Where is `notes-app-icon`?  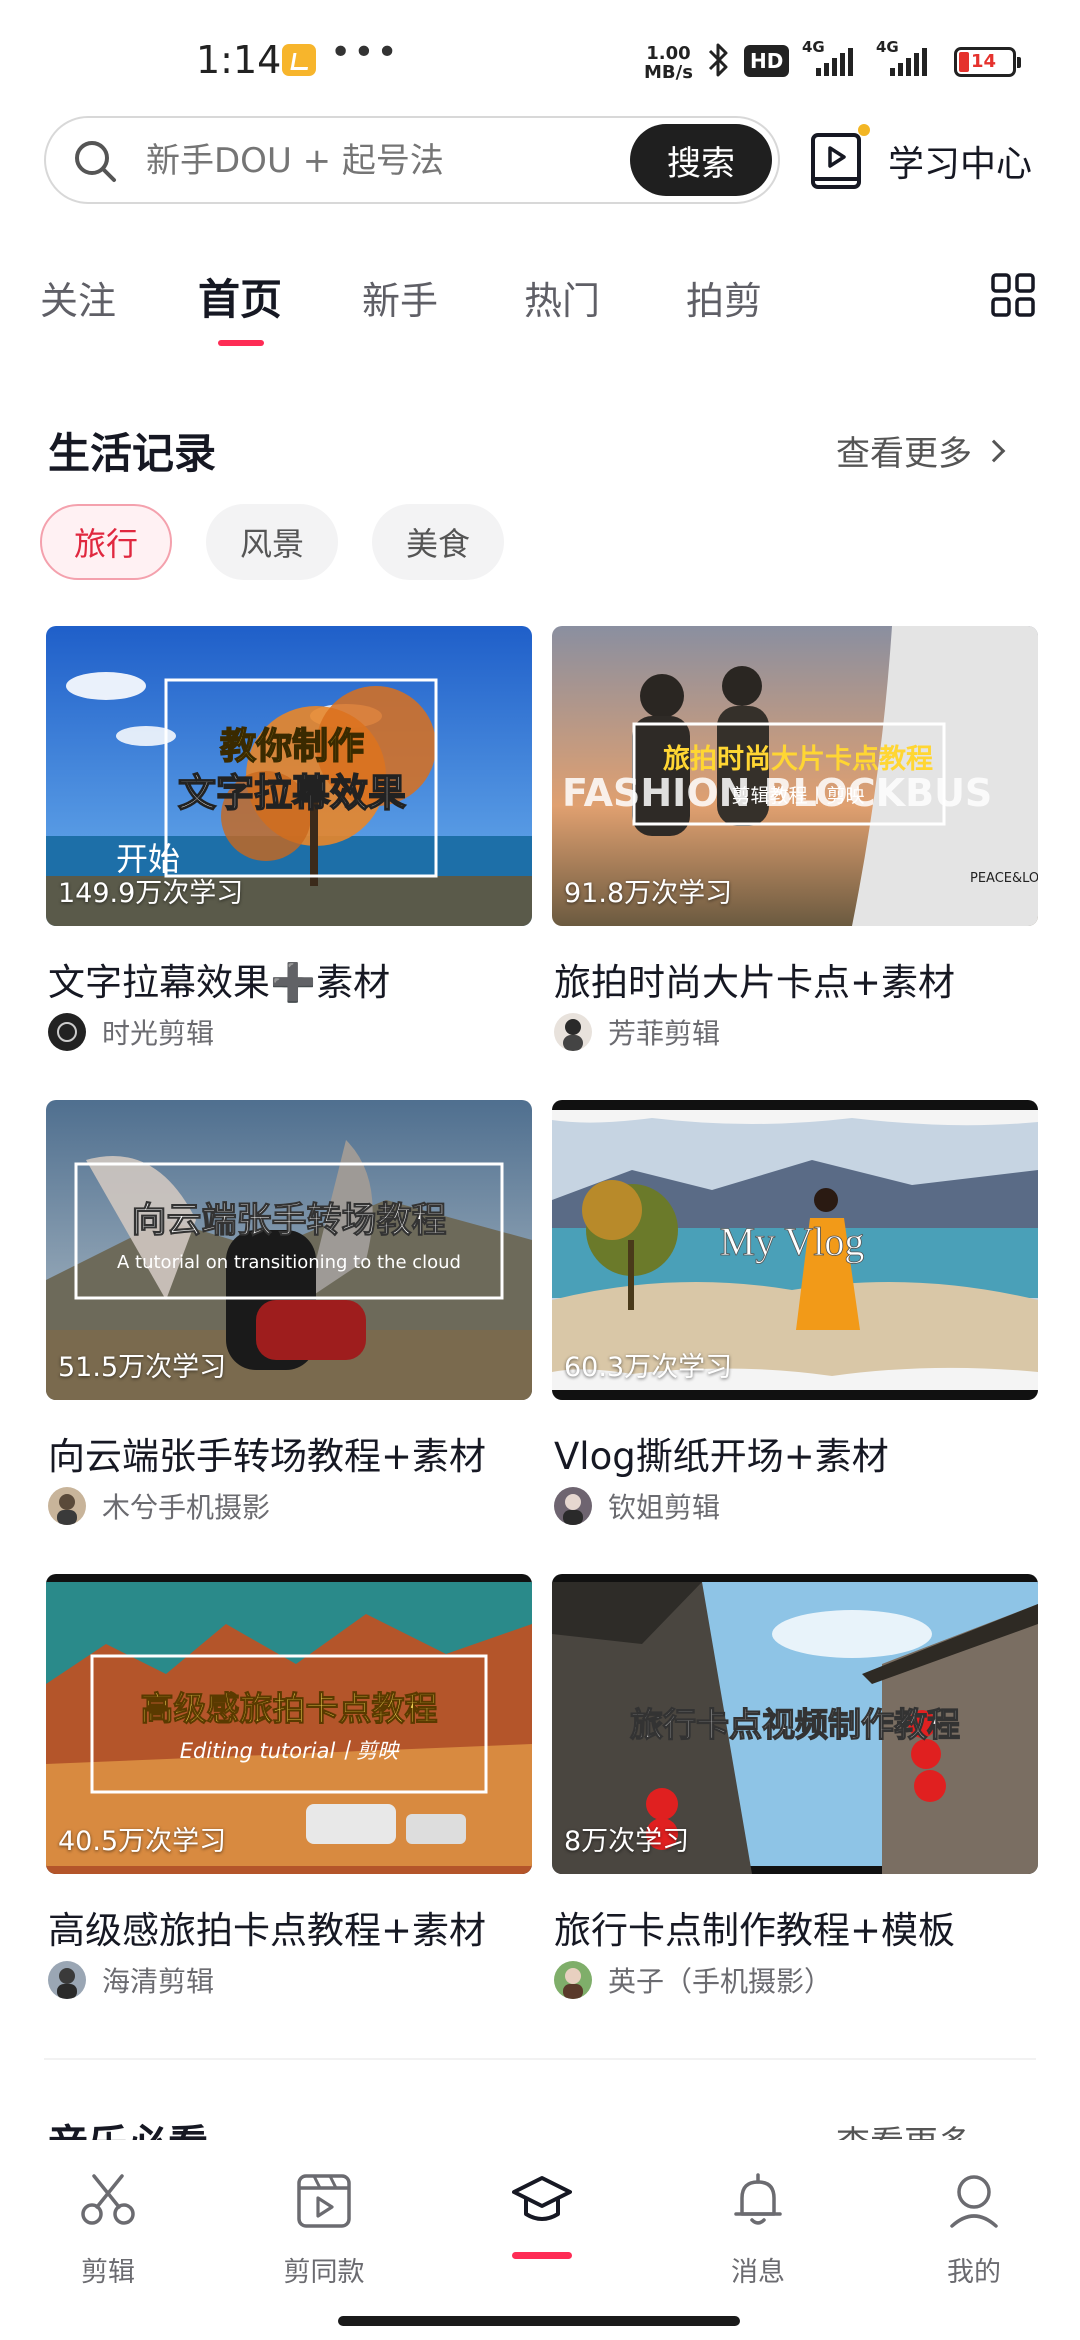 notes-app-icon is located at coordinates (299, 60).